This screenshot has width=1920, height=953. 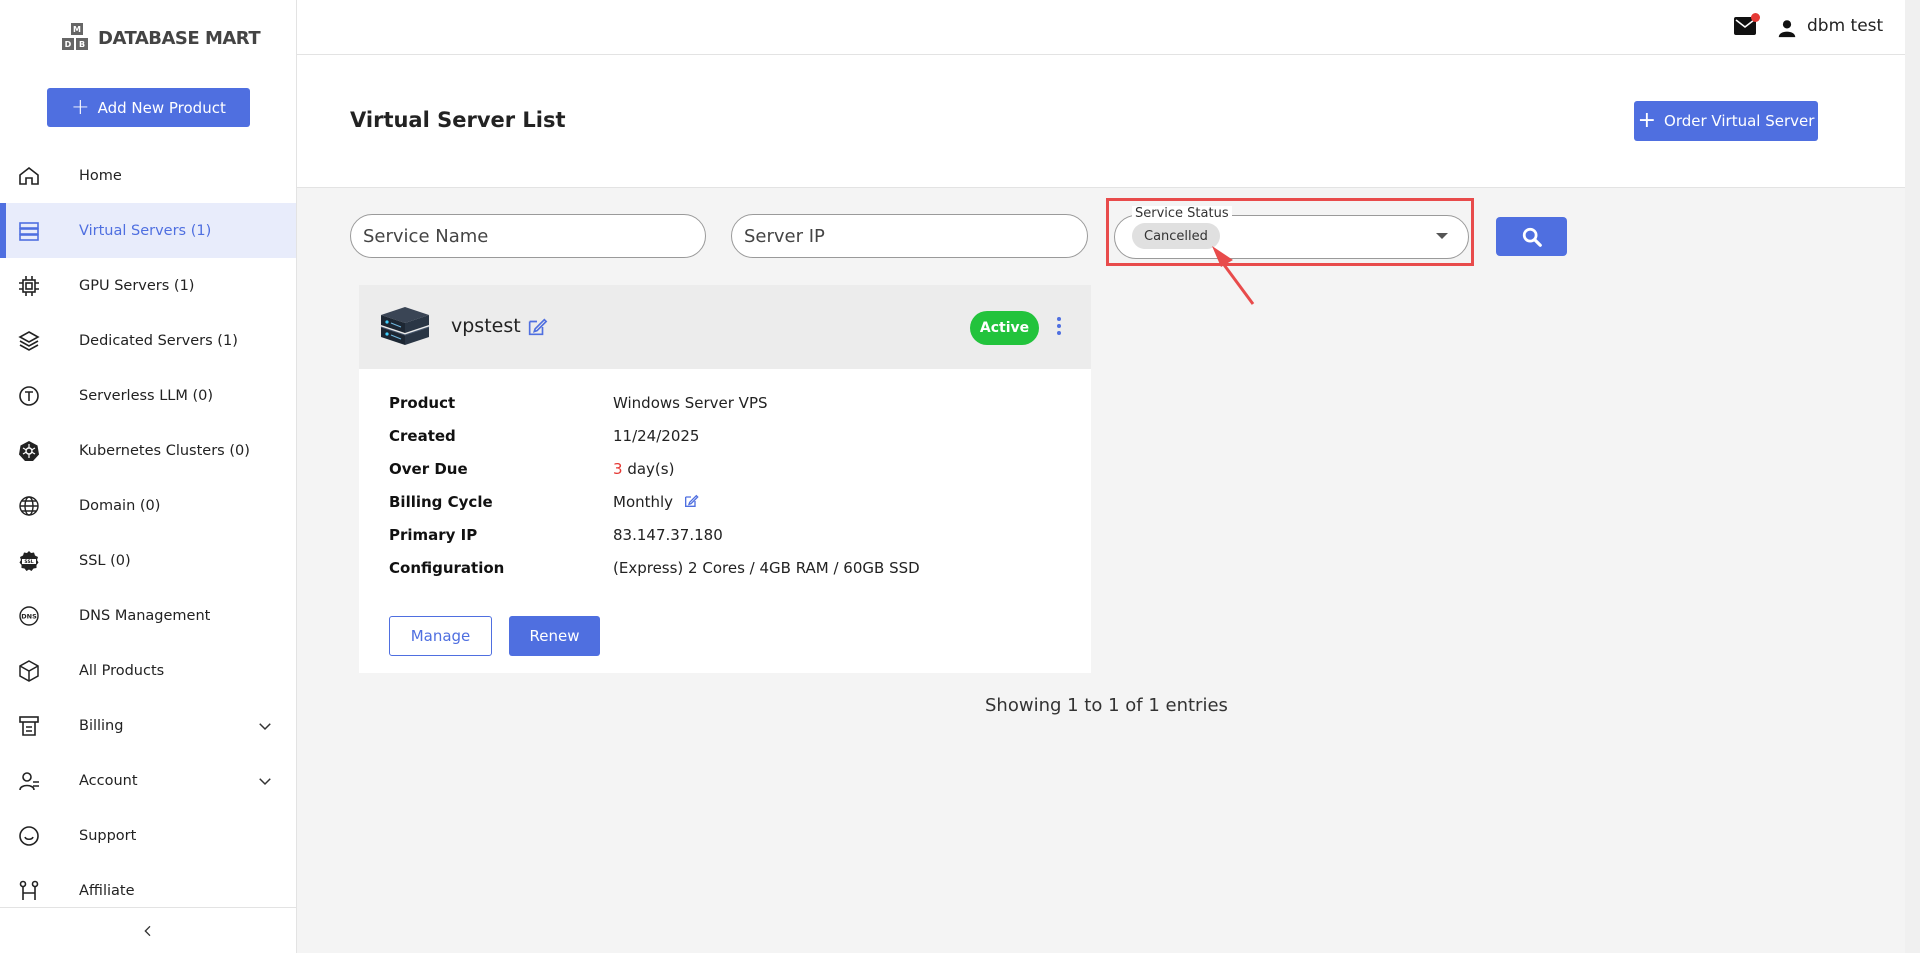 What do you see at coordinates (179, 38) in the screenshot?
I see `logo-text: DATABASE MART` at bounding box center [179, 38].